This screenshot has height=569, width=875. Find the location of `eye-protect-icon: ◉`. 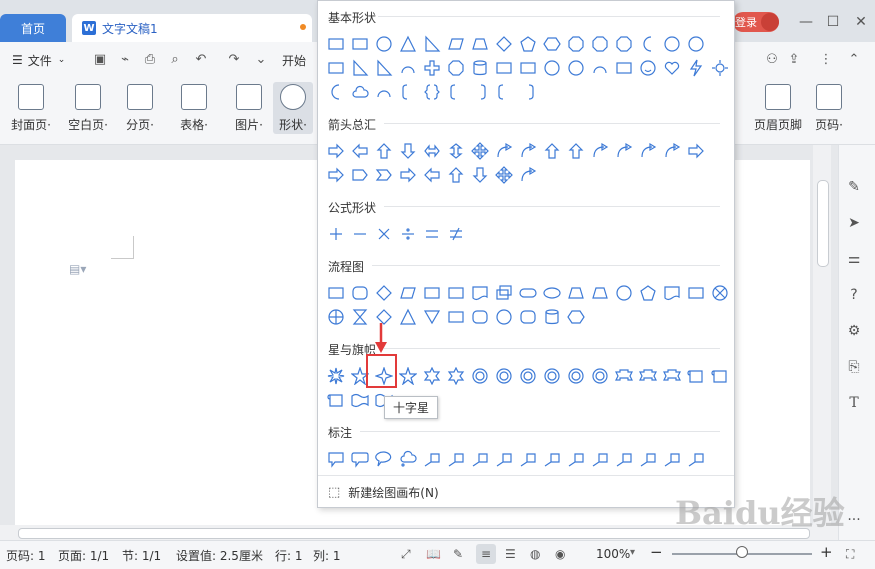

eye-protect-icon: ◉ is located at coordinates (560, 554).